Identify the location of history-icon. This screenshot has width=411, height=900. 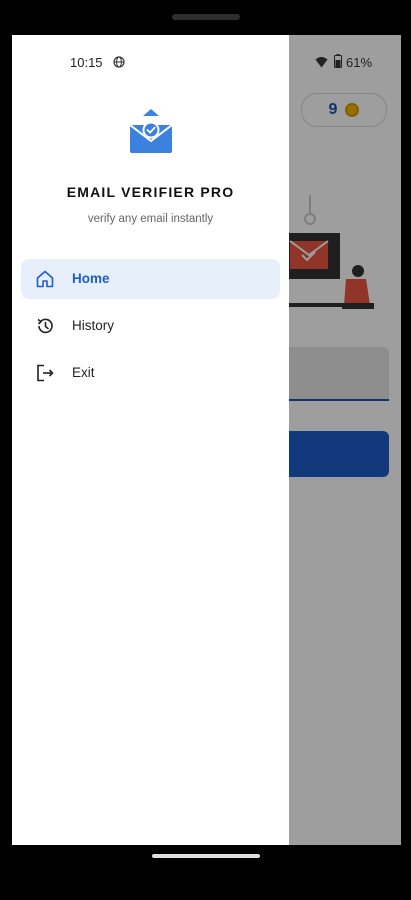
(45, 326).